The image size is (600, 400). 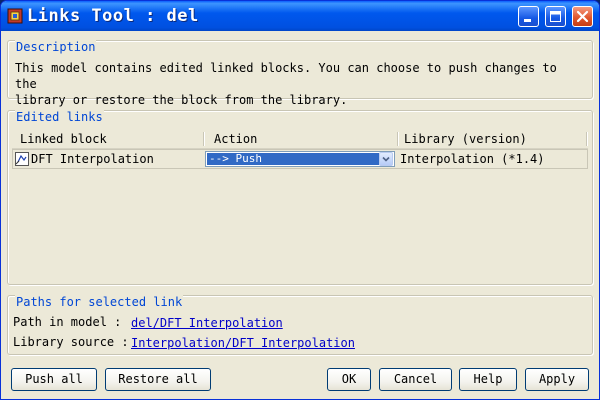 I want to click on dropdown-arrow-button, so click(x=386, y=159).